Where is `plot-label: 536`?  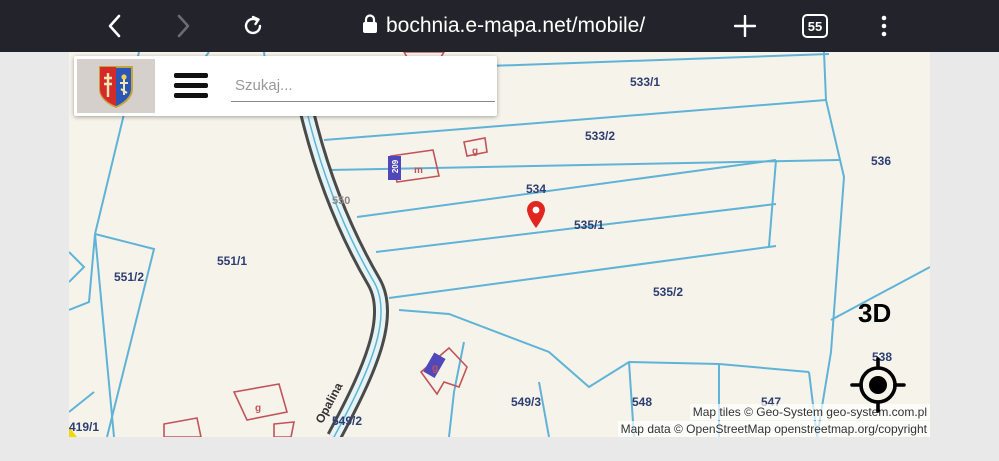
plot-label: 536 is located at coordinates (881, 161).